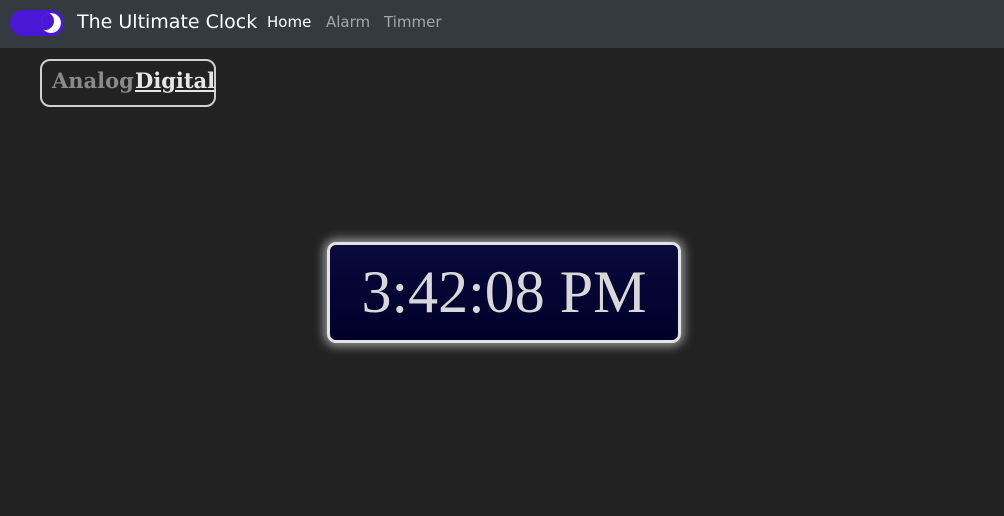 Image resolution: width=1004 pixels, height=516 pixels. Describe the element at coordinates (502, 24) in the screenshot. I see `top-navbar: The Ultimate Clock Home Alarm Timmer` at that location.